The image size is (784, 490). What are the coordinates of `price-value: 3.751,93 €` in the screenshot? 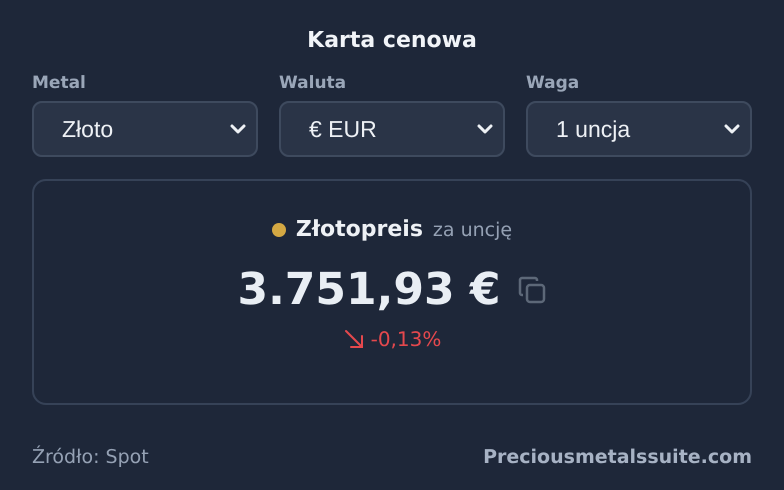 It's located at (369, 289).